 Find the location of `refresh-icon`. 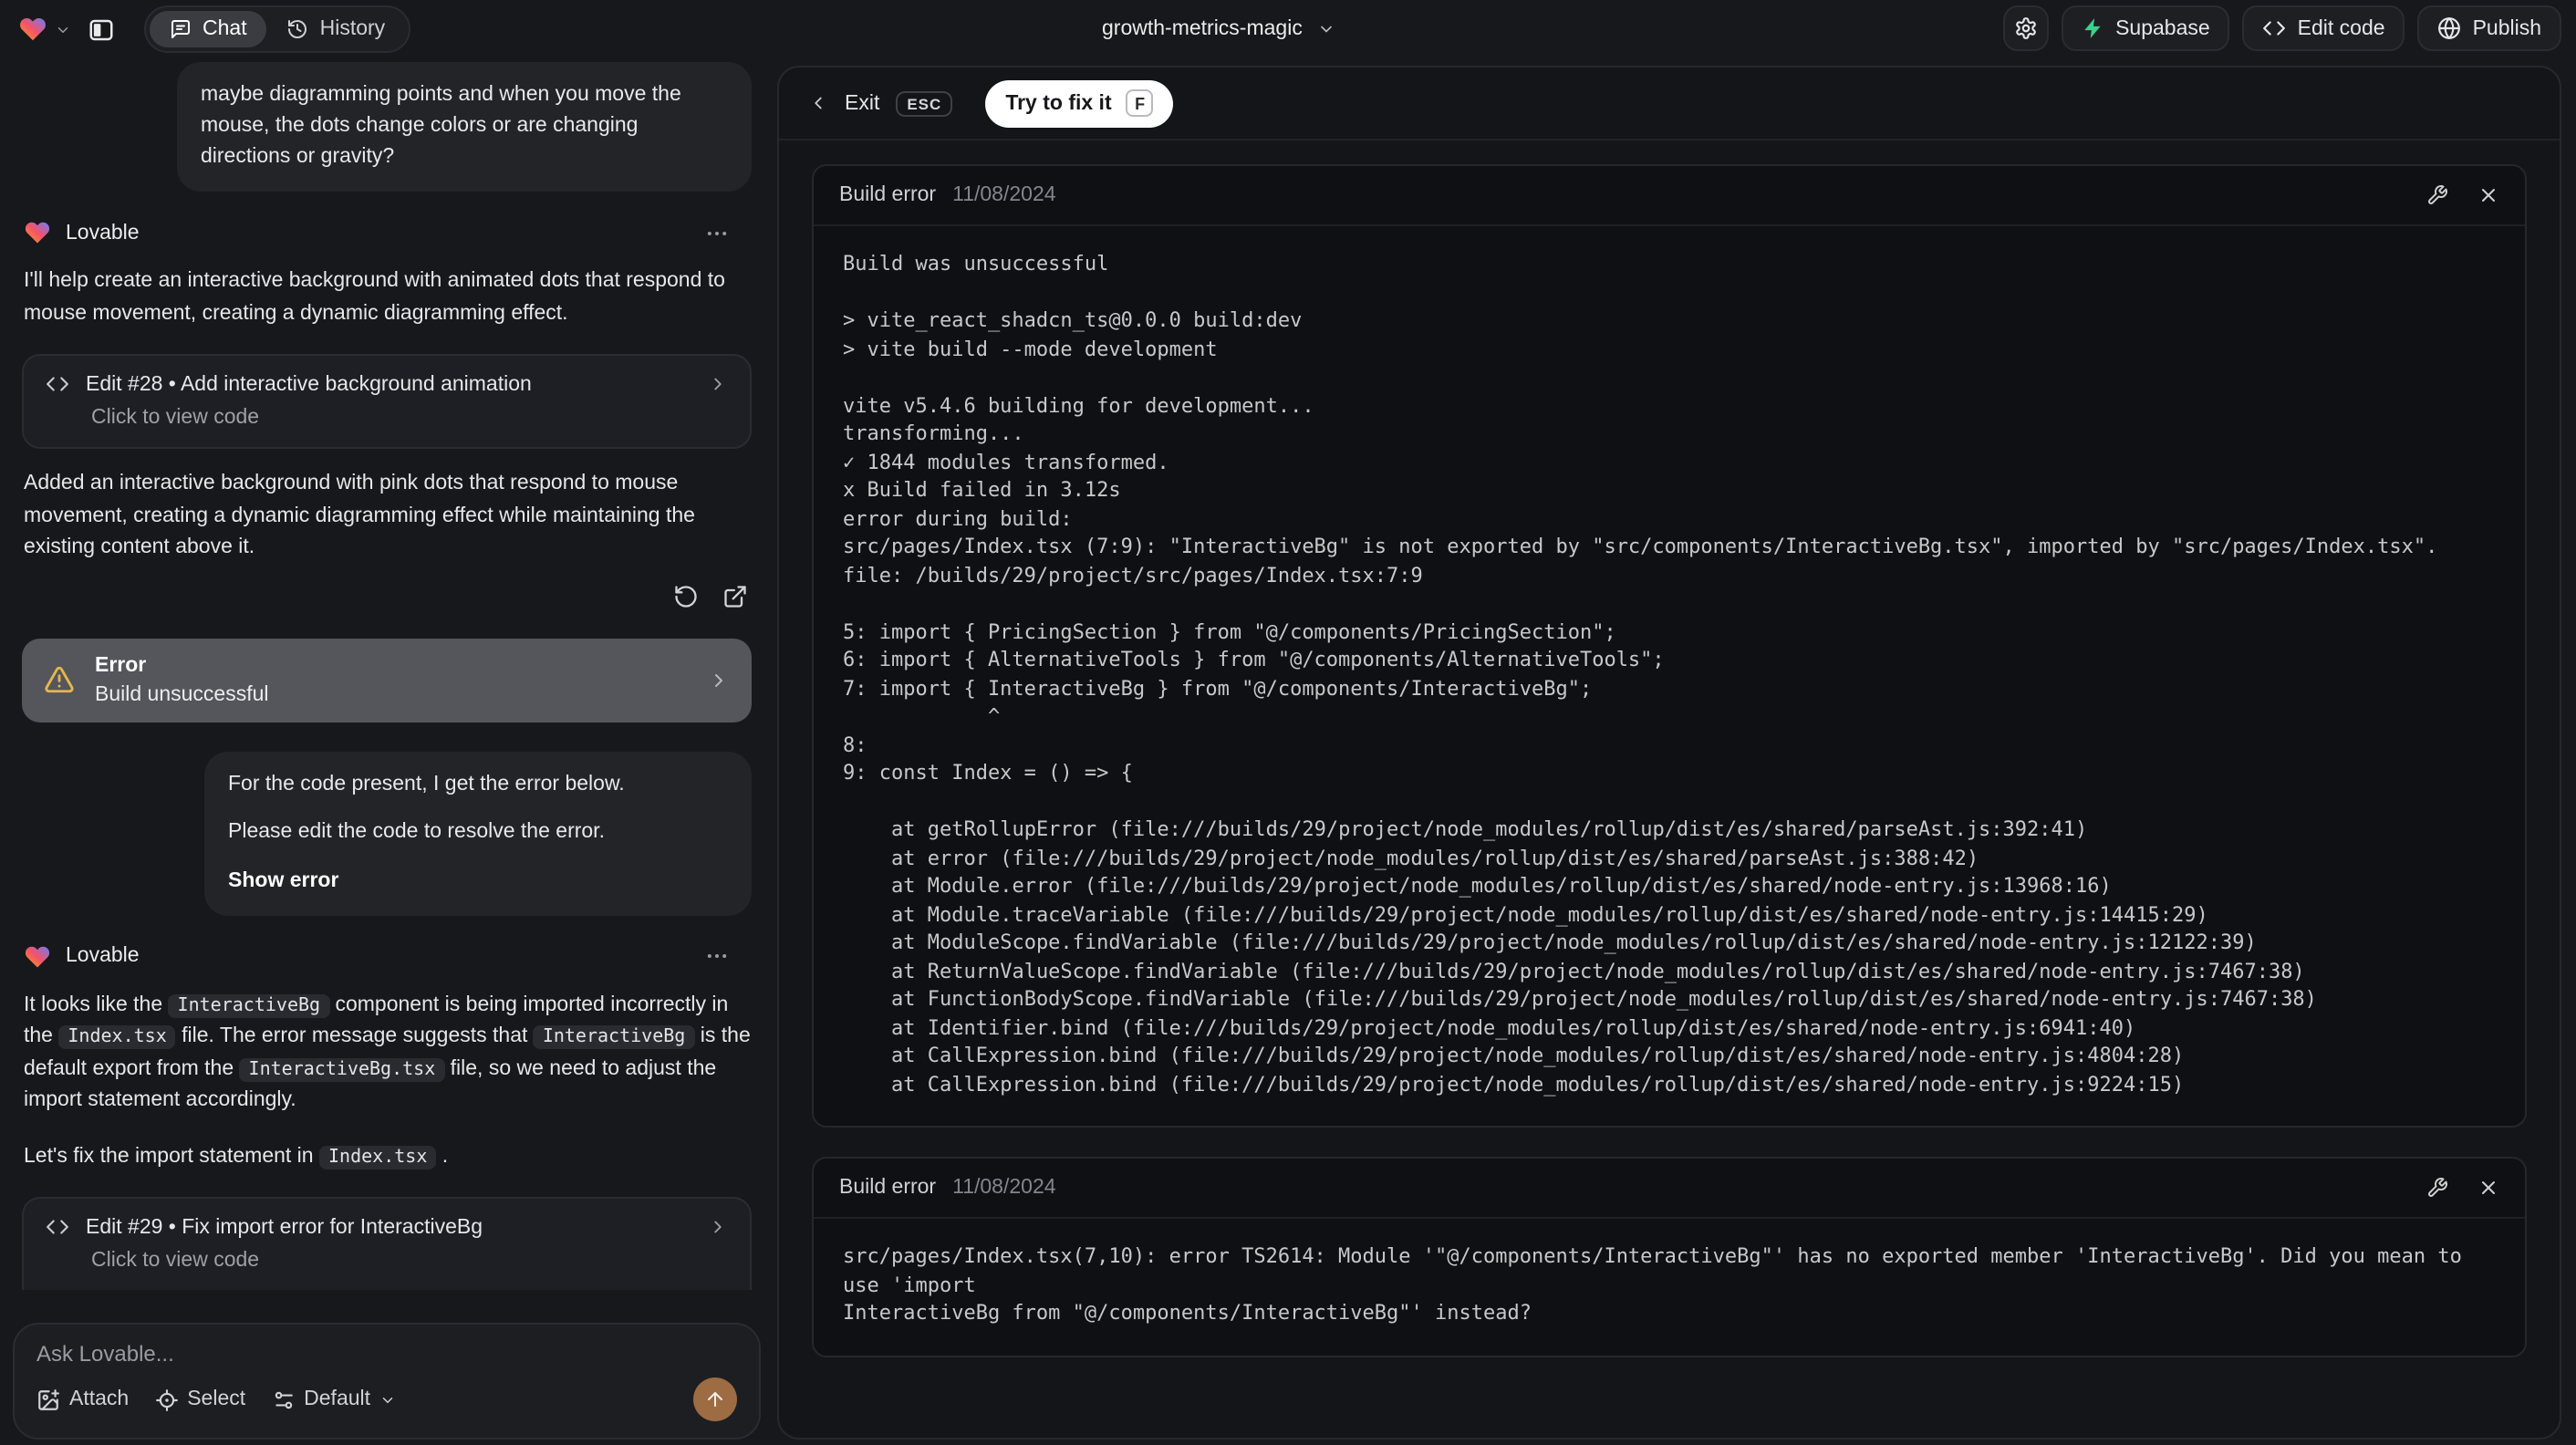

refresh-icon is located at coordinates (686, 595).